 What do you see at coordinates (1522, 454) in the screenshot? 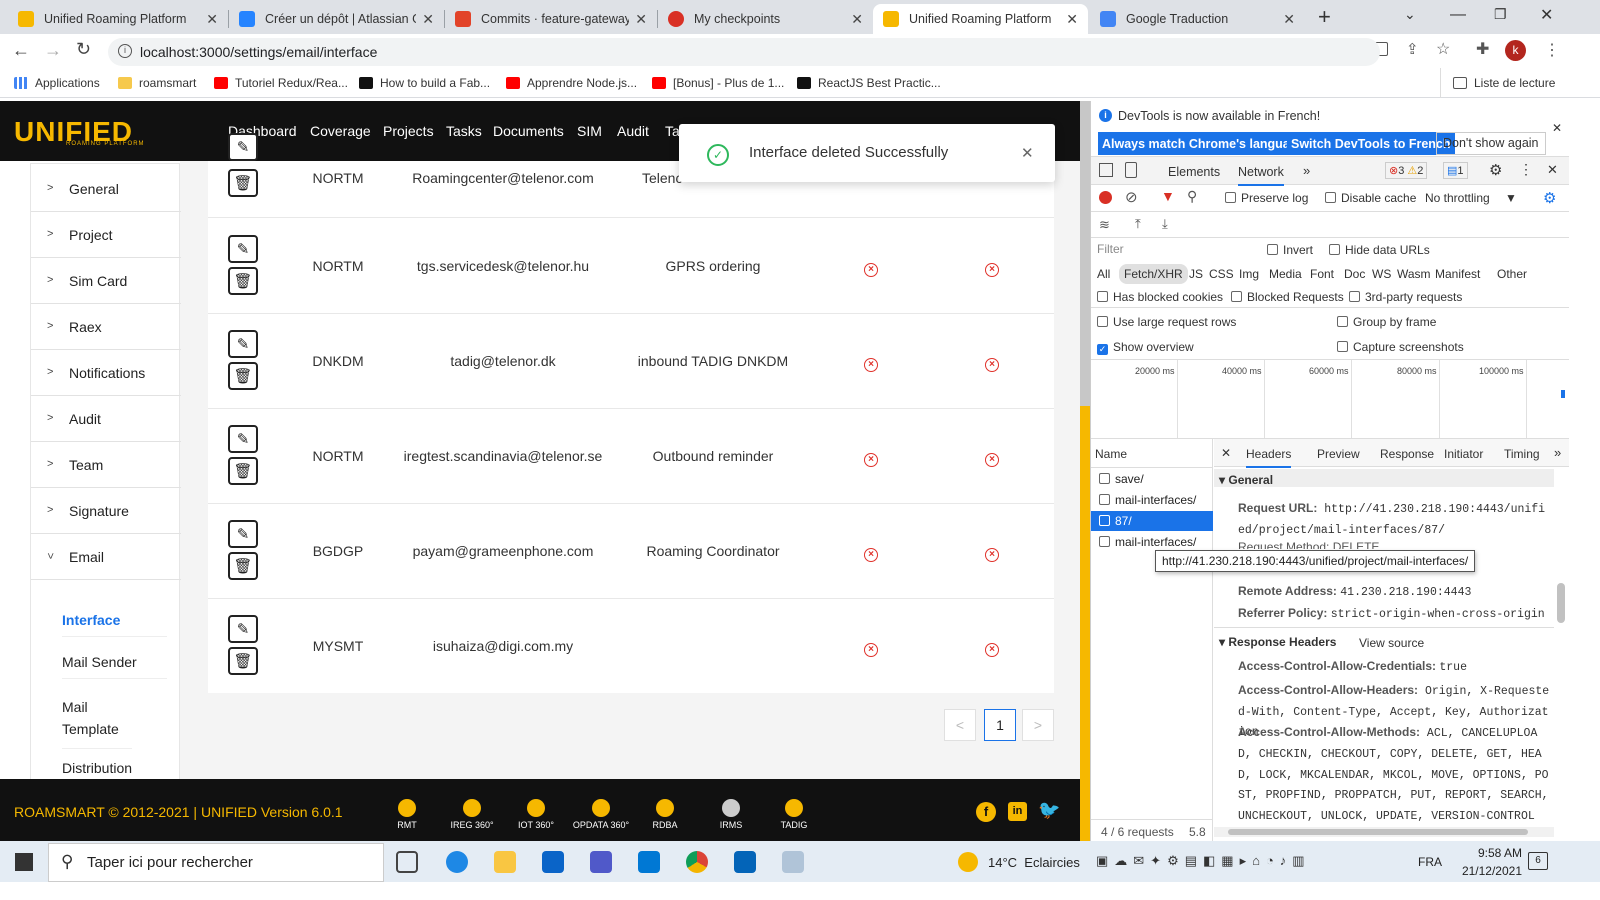
I see `detail-tab-timing: Timing` at bounding box center [1522, 454].